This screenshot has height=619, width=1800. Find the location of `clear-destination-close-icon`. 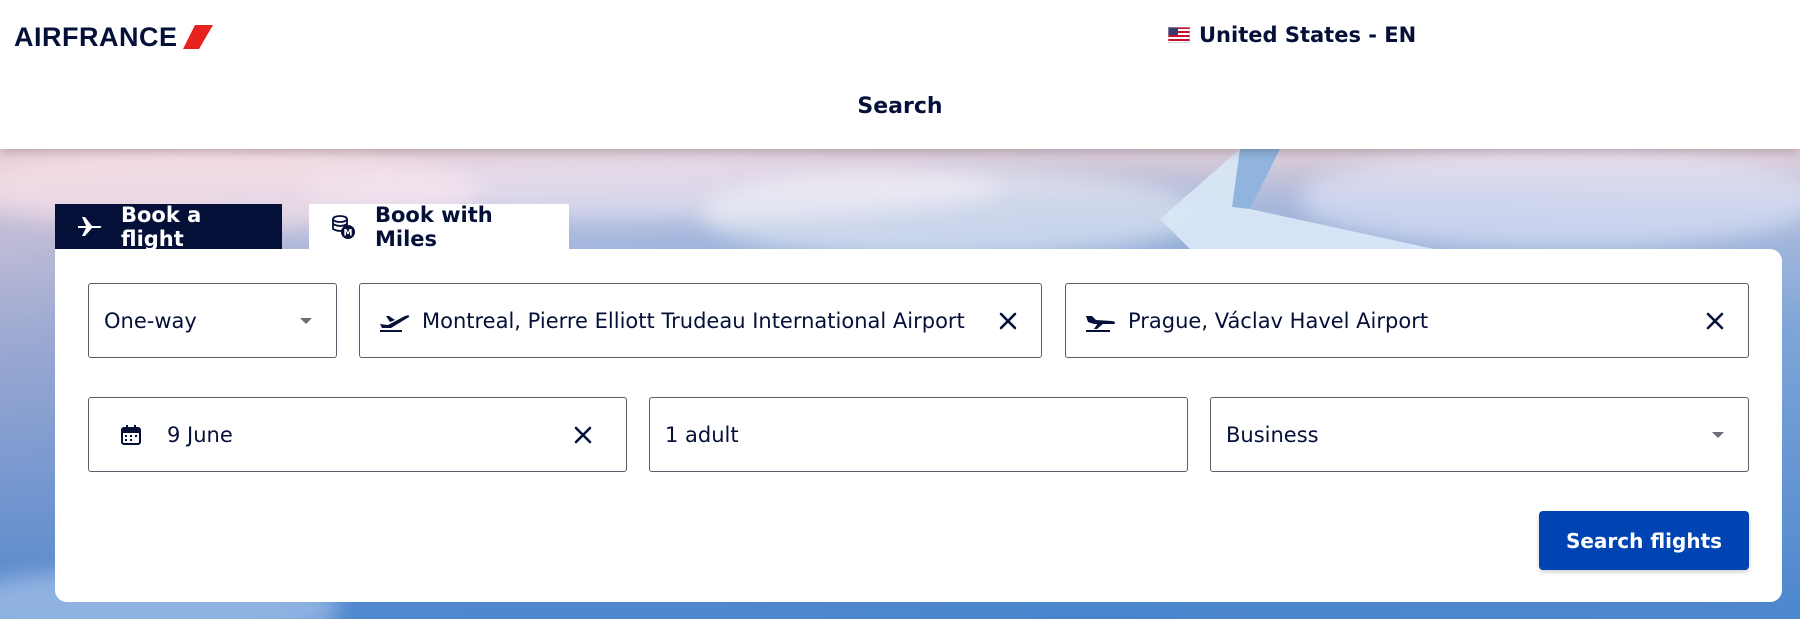

clear-destination-close-icon is located at coordinates (1715, 321).